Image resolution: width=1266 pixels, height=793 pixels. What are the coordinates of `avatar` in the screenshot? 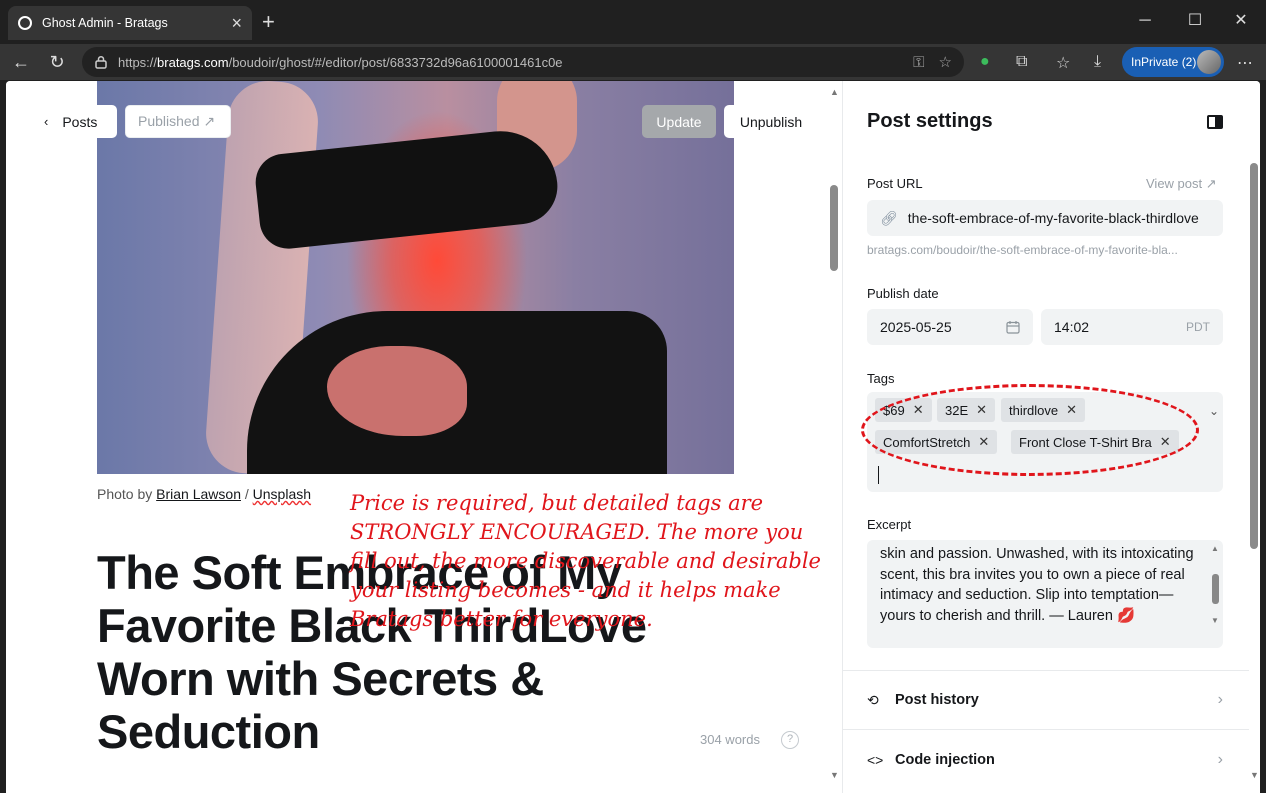 It's located at (1209, 62).